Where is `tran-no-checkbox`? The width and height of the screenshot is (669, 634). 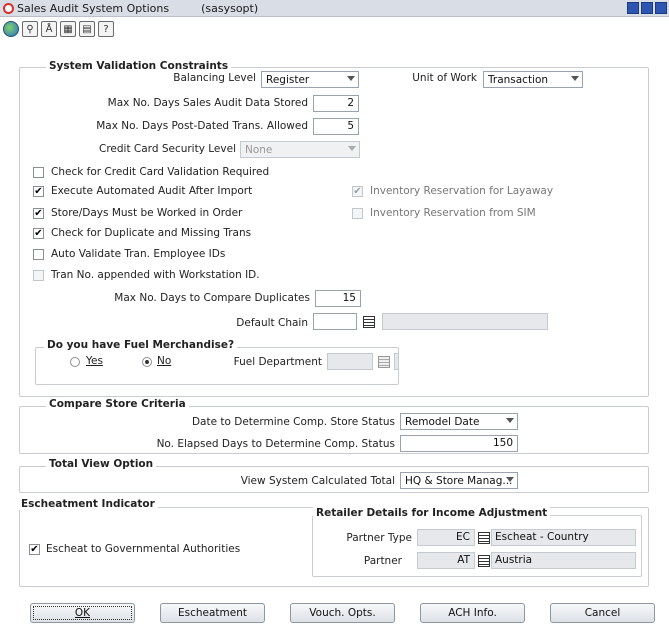
tran-no-checkbox is located at coordinates (38, 275).